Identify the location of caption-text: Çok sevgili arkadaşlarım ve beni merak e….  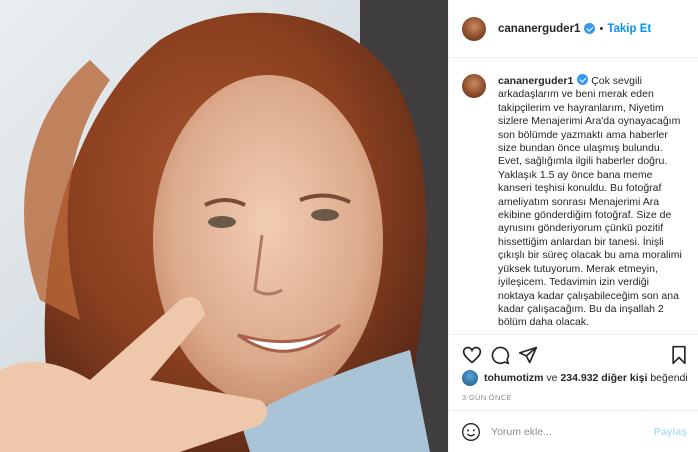
(590, 202).